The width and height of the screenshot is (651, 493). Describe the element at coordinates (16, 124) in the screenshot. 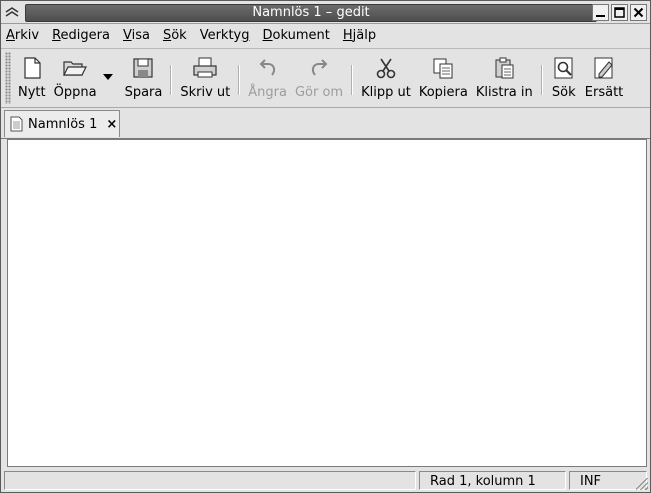

I see `document-icon` at that location.